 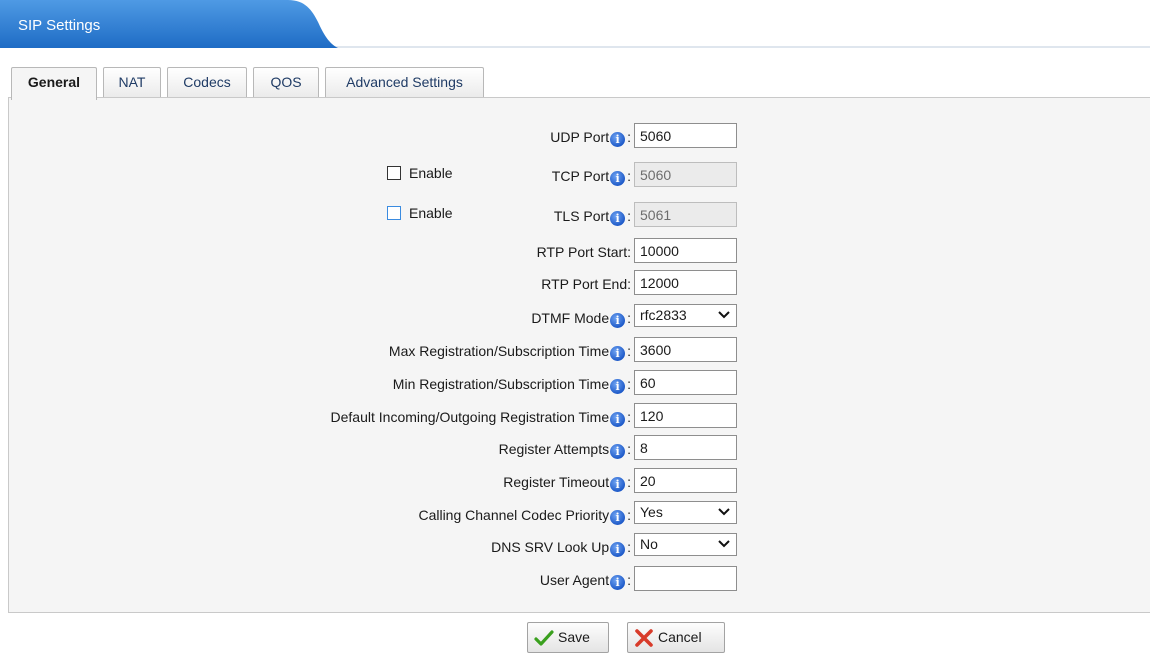 I want to click on tcp-port-row: Enable TCP Port i:, so click(x=579, y=176).